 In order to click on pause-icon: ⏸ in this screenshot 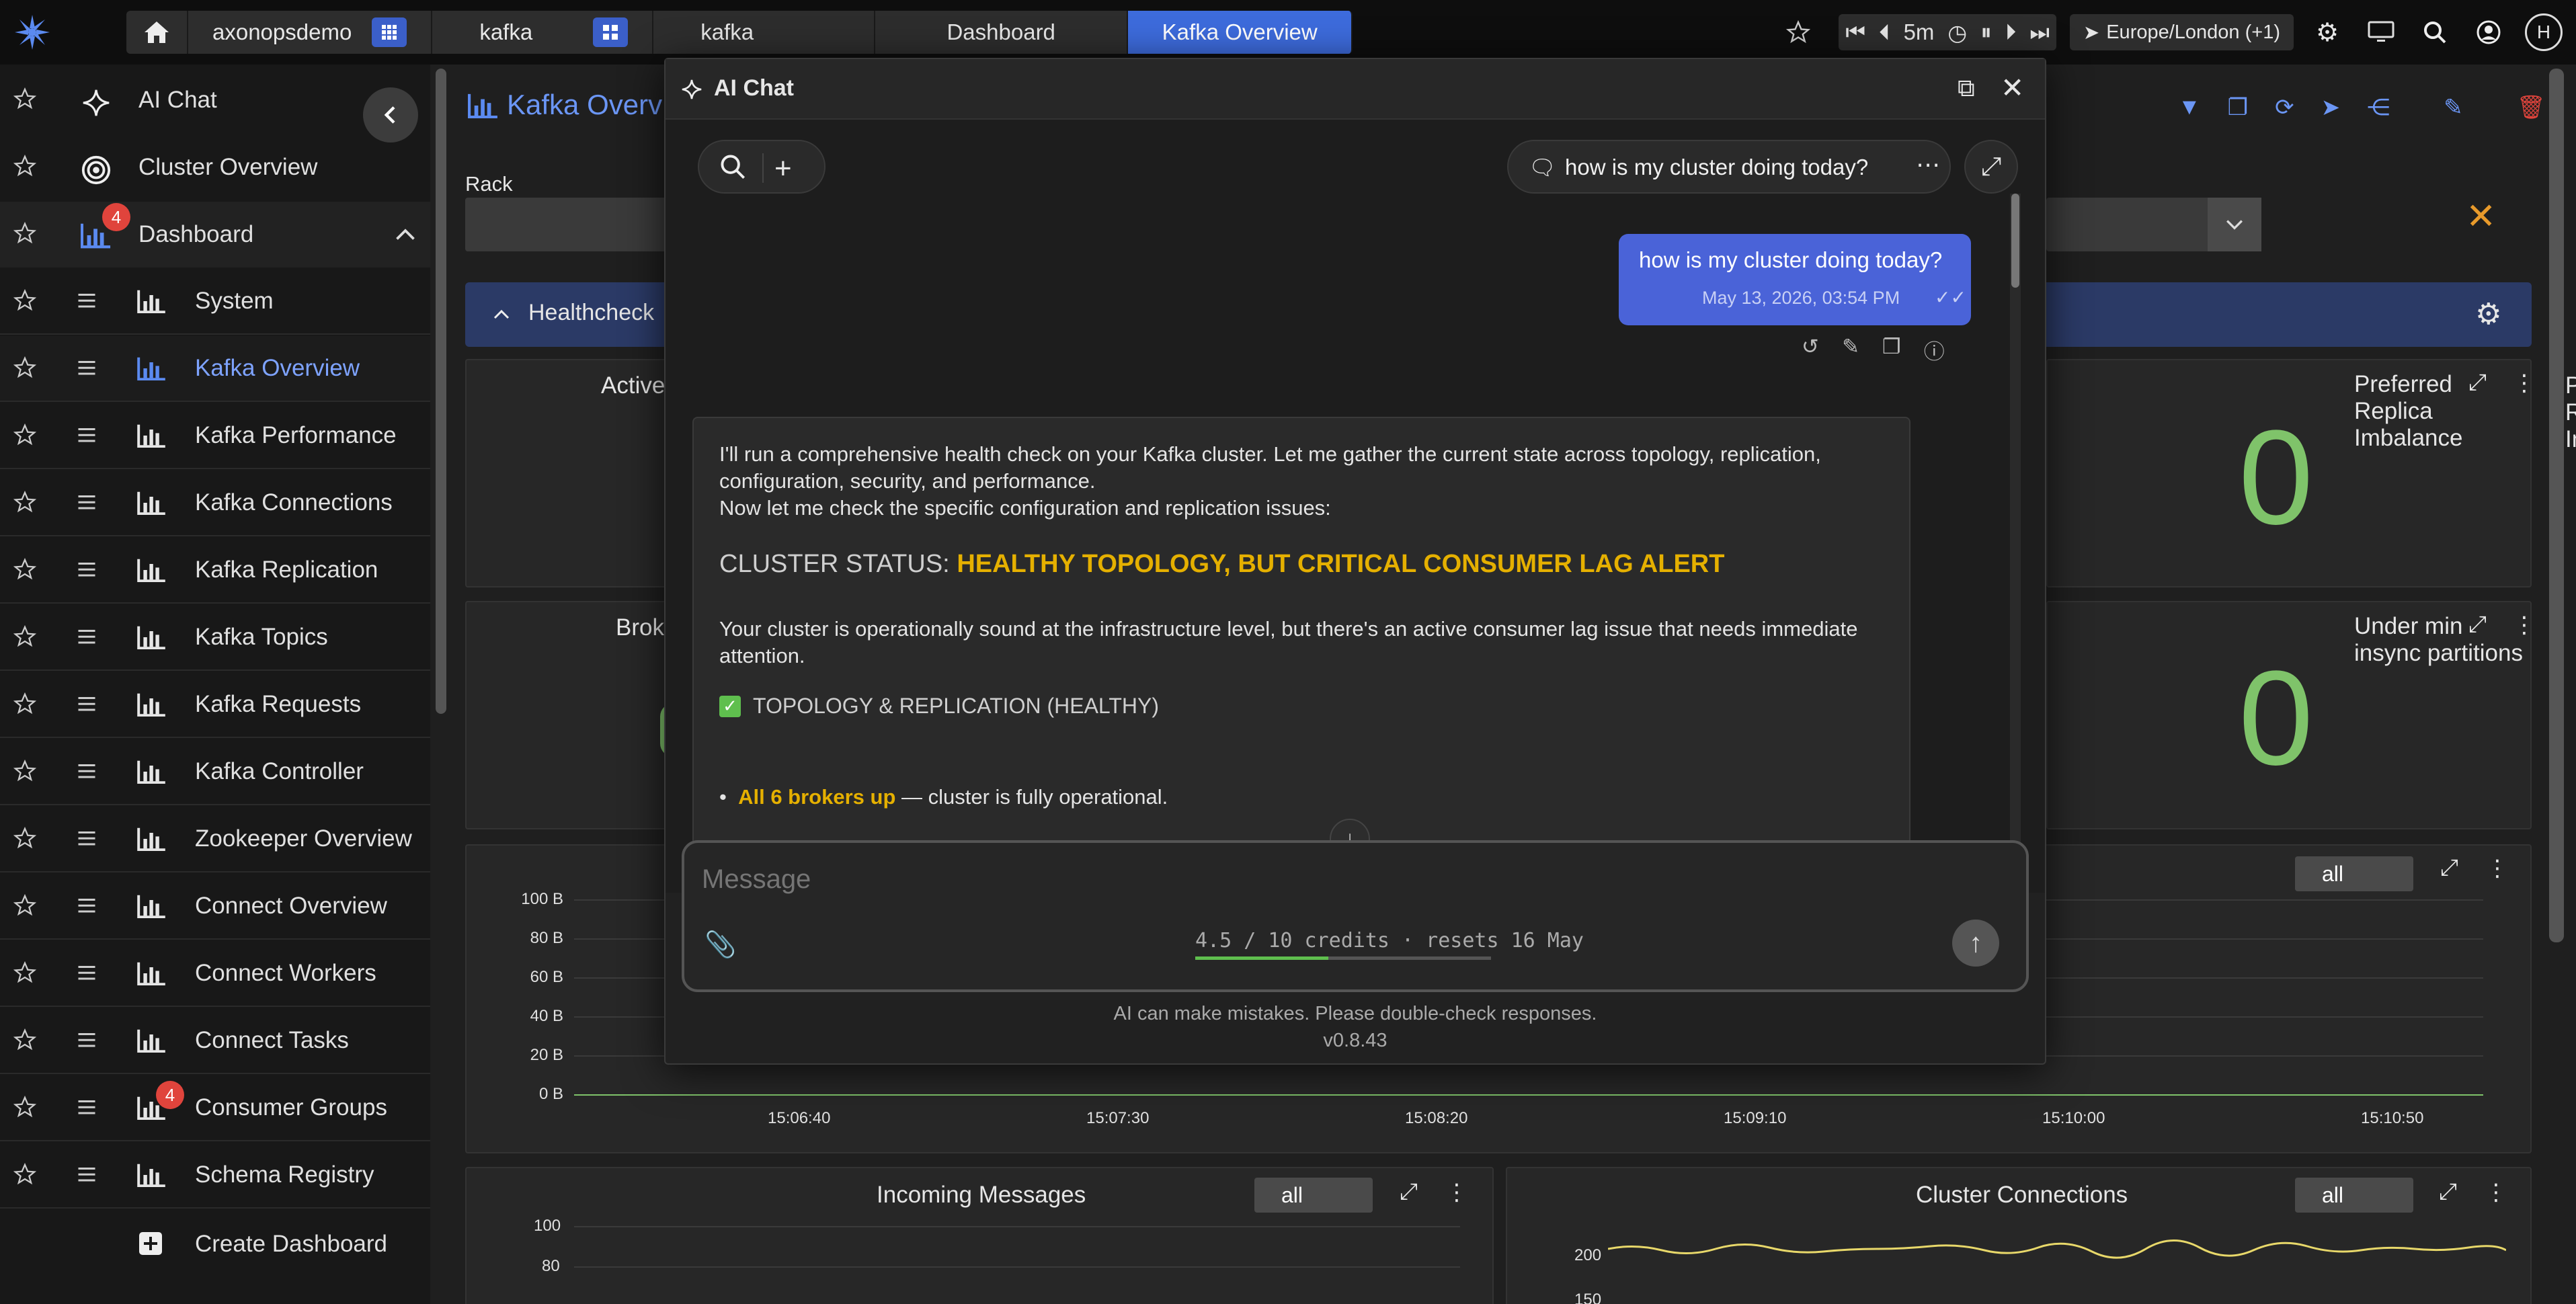, I will do `click(1986, 33)`.